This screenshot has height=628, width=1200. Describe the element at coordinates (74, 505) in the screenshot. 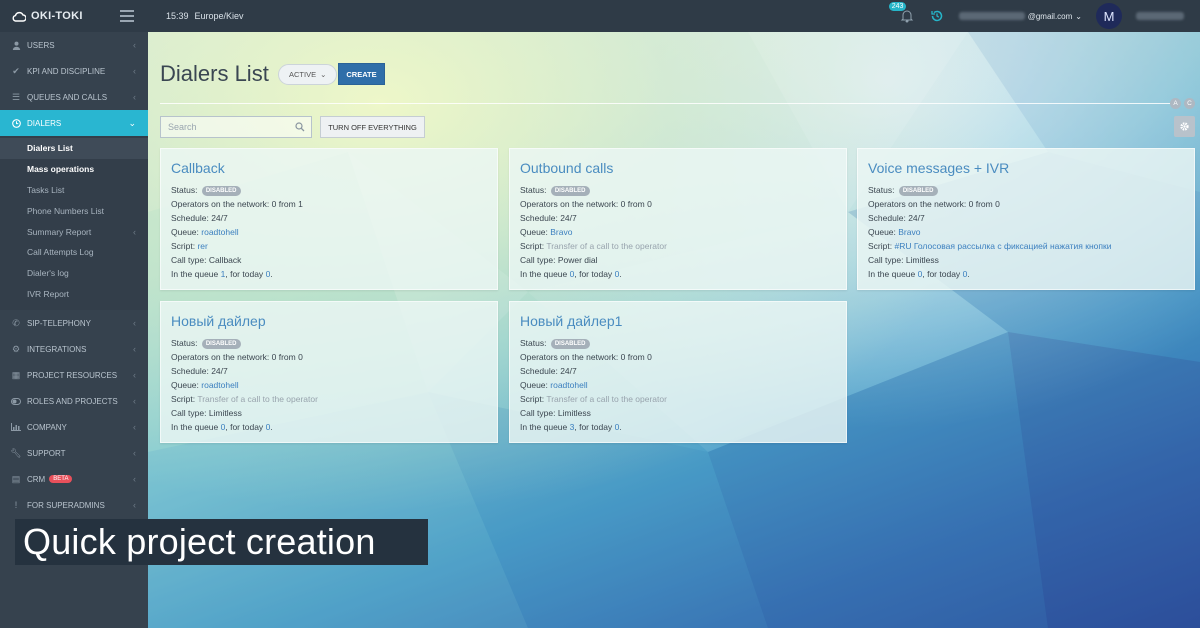

I see `sidebar-item-superadmins: ! FOR SUPERADMINS ‹` at that location.